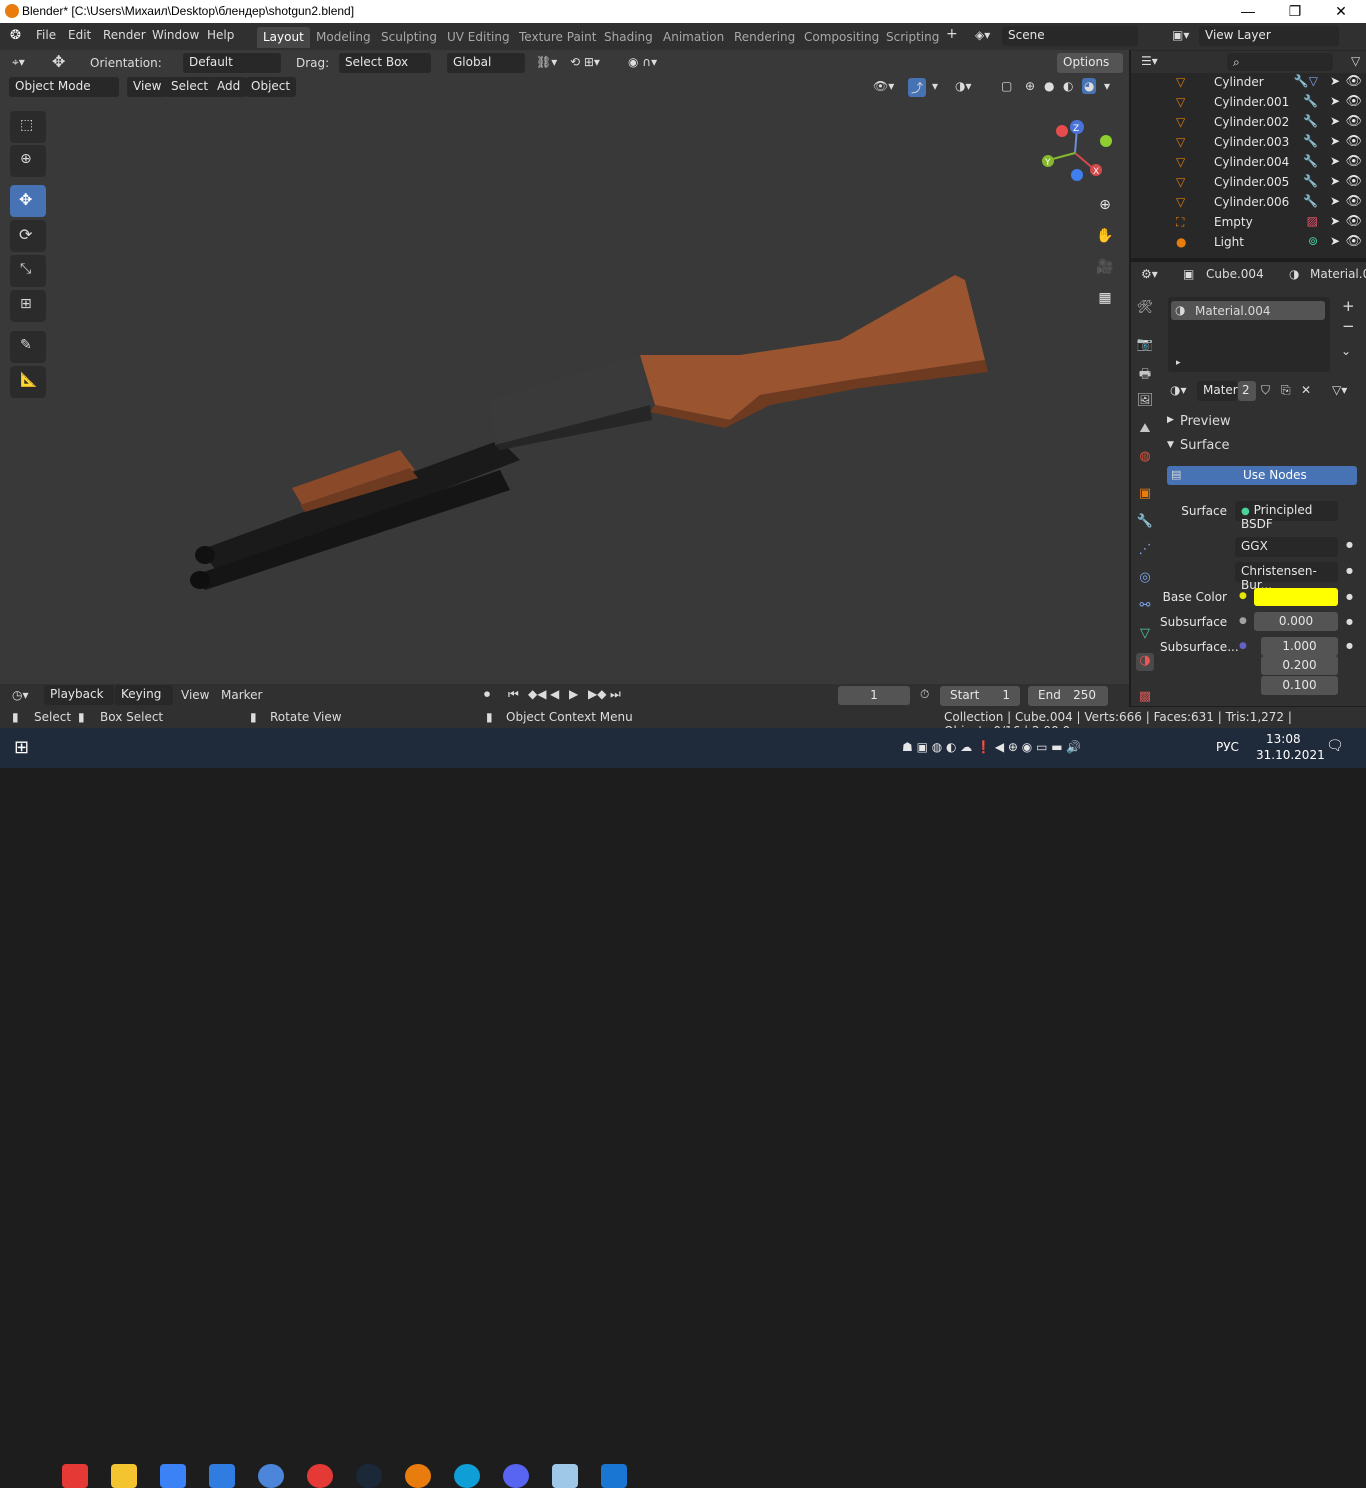 The image size is (1366, 1488). What do you see at coordinates (1205, 445) in the screenshot?
I see `surface-panel-header: Surface` at bounding box center [1205, 445].